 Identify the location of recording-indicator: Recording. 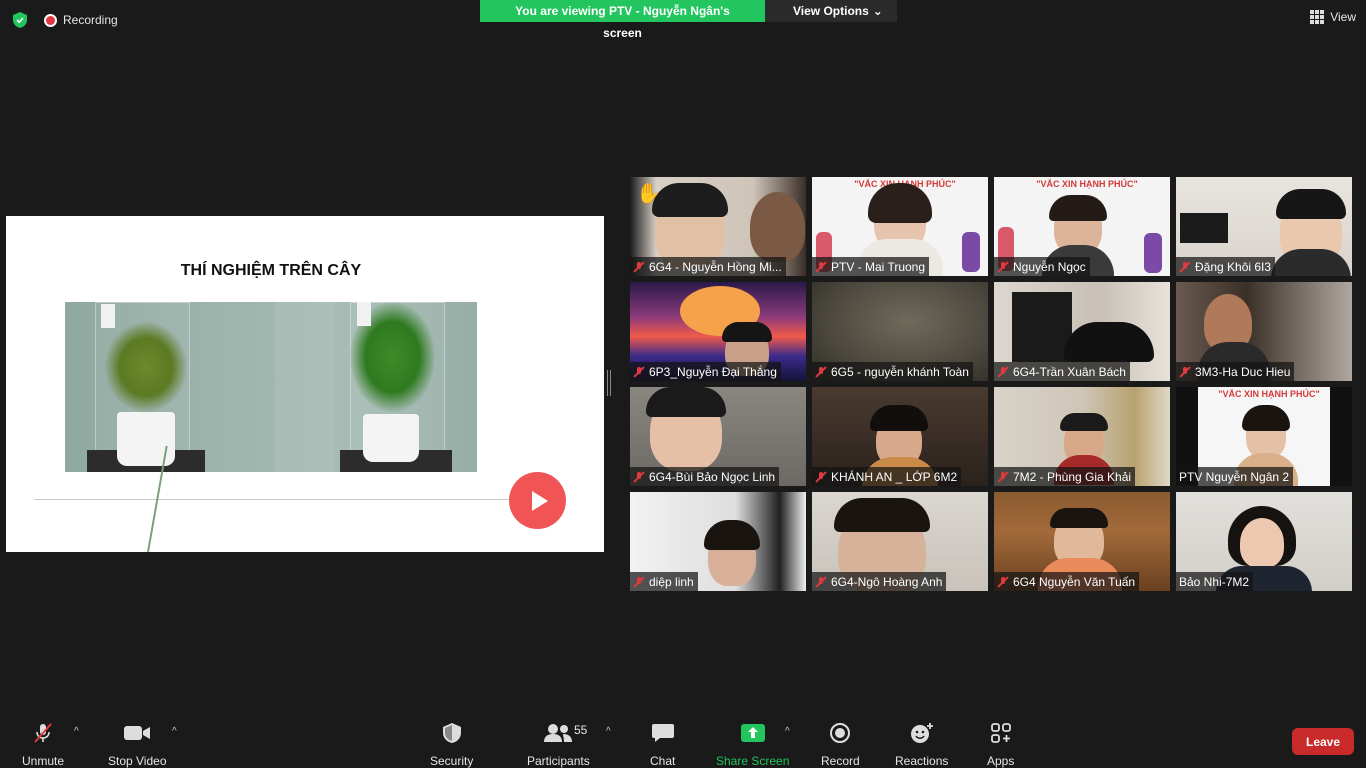
(81, 20).